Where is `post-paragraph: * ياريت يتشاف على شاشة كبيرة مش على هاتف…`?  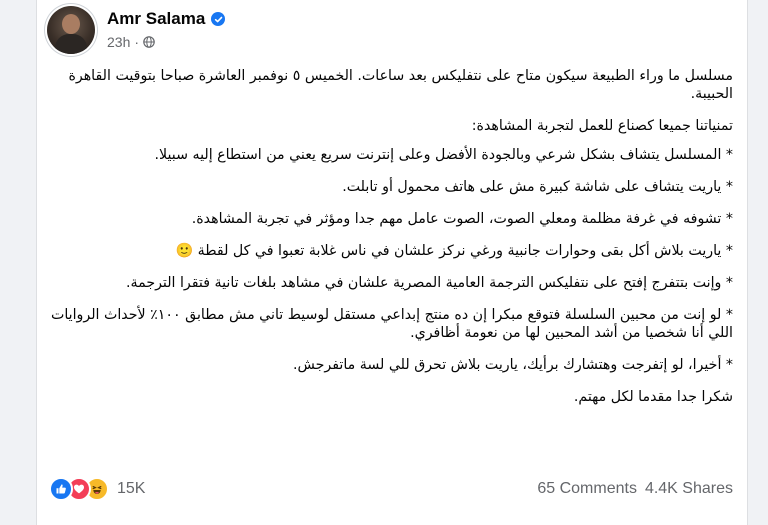
post-paragraph: * ياريت يتشاف على شاشة كبيرة مش على هاتف… is located at coordinates (537, 187).